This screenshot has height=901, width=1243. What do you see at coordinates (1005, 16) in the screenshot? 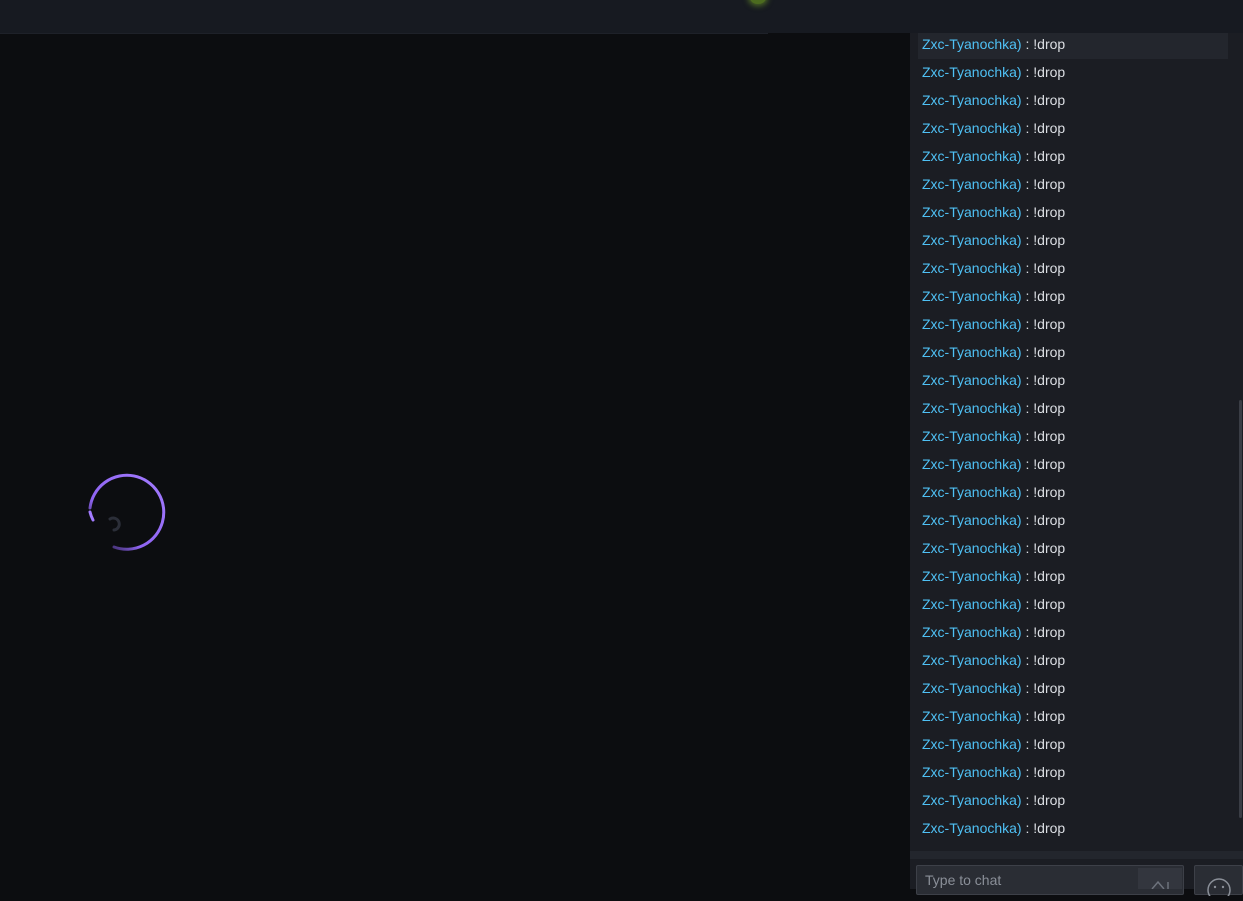
I see `chat-header-bar` at bounding box center [1005, 16].